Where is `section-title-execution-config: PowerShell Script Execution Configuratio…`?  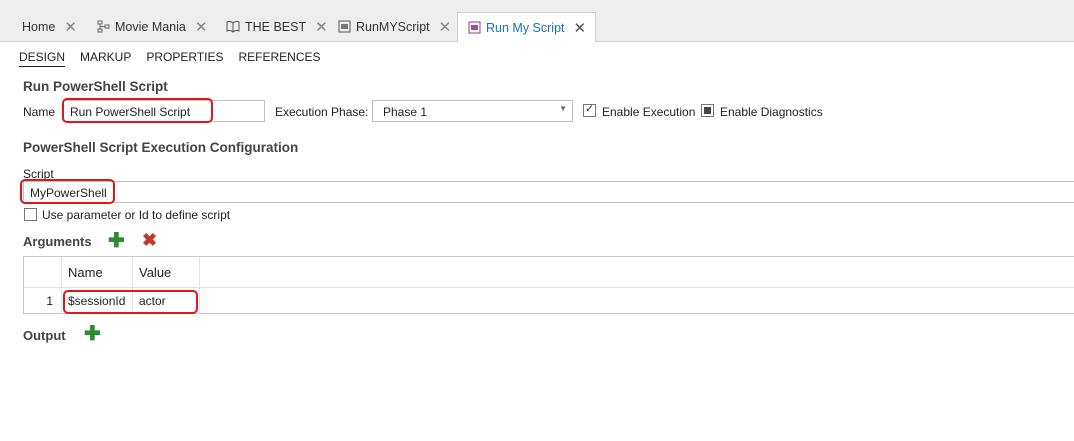 section-title-execution-config: PowerShell Script Execution Configuratio… is located at coordinates (161, 147).